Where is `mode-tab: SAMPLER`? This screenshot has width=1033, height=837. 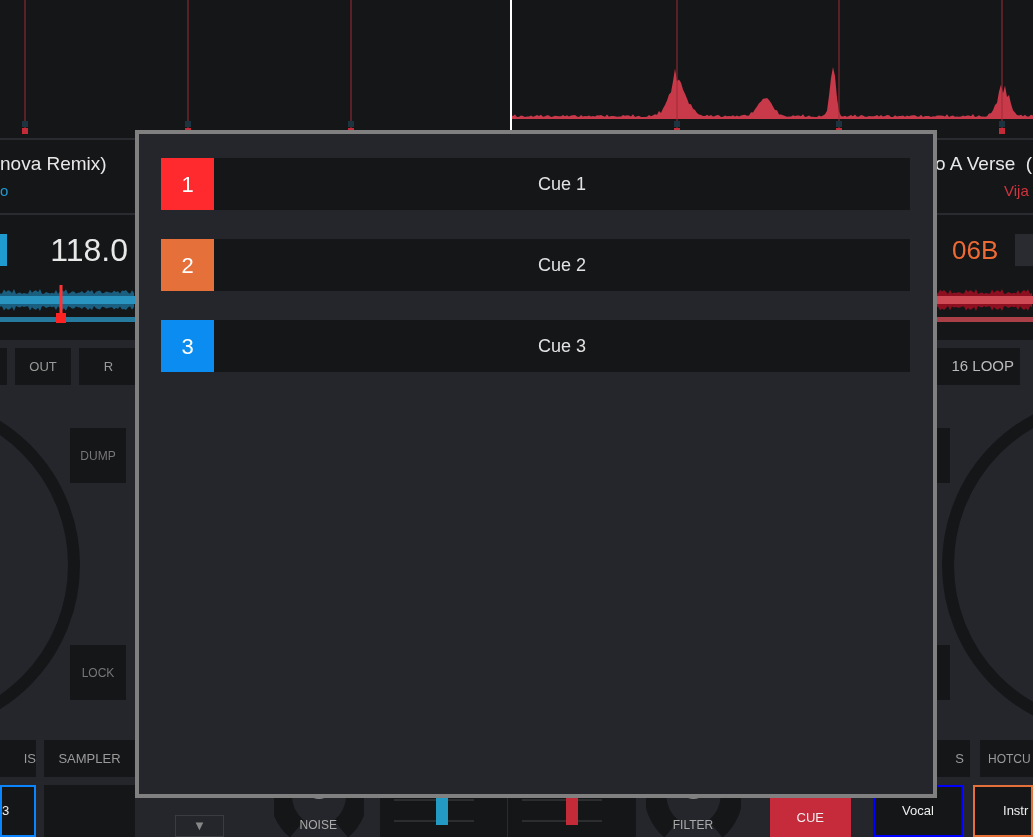
mode-tab: SAMPLER is located at coordinates (89, 758).